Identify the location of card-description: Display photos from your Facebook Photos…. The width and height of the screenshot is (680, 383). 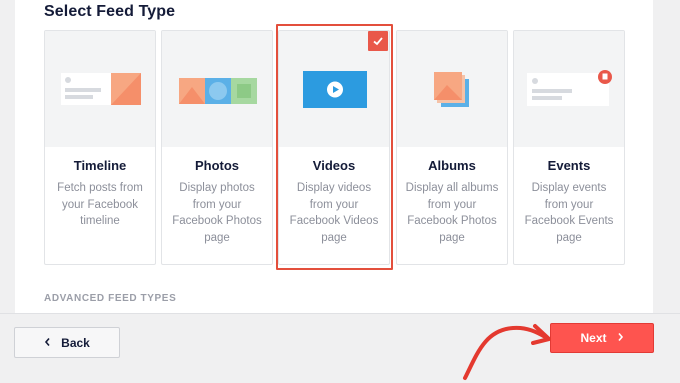
(217, 213).